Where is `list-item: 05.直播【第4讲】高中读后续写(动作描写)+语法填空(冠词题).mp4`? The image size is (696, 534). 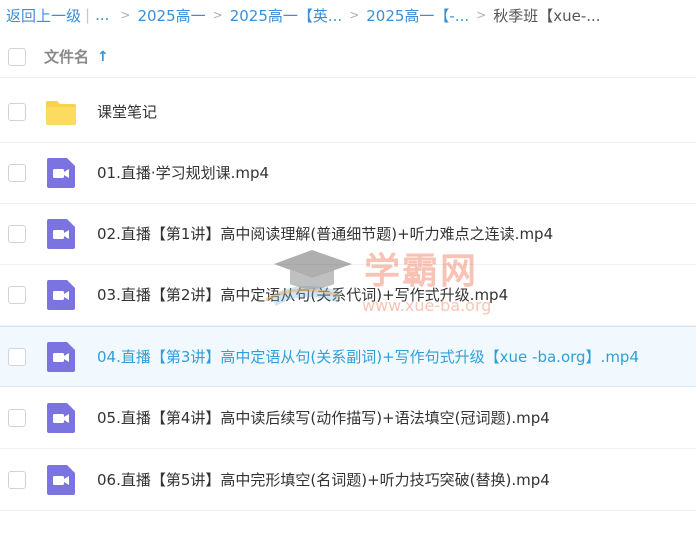
list-item: 05.直播【第4讲】高中读后续写(动作描写)+语法填空(冠词题).mp4 is located at coordinates (348, 418).